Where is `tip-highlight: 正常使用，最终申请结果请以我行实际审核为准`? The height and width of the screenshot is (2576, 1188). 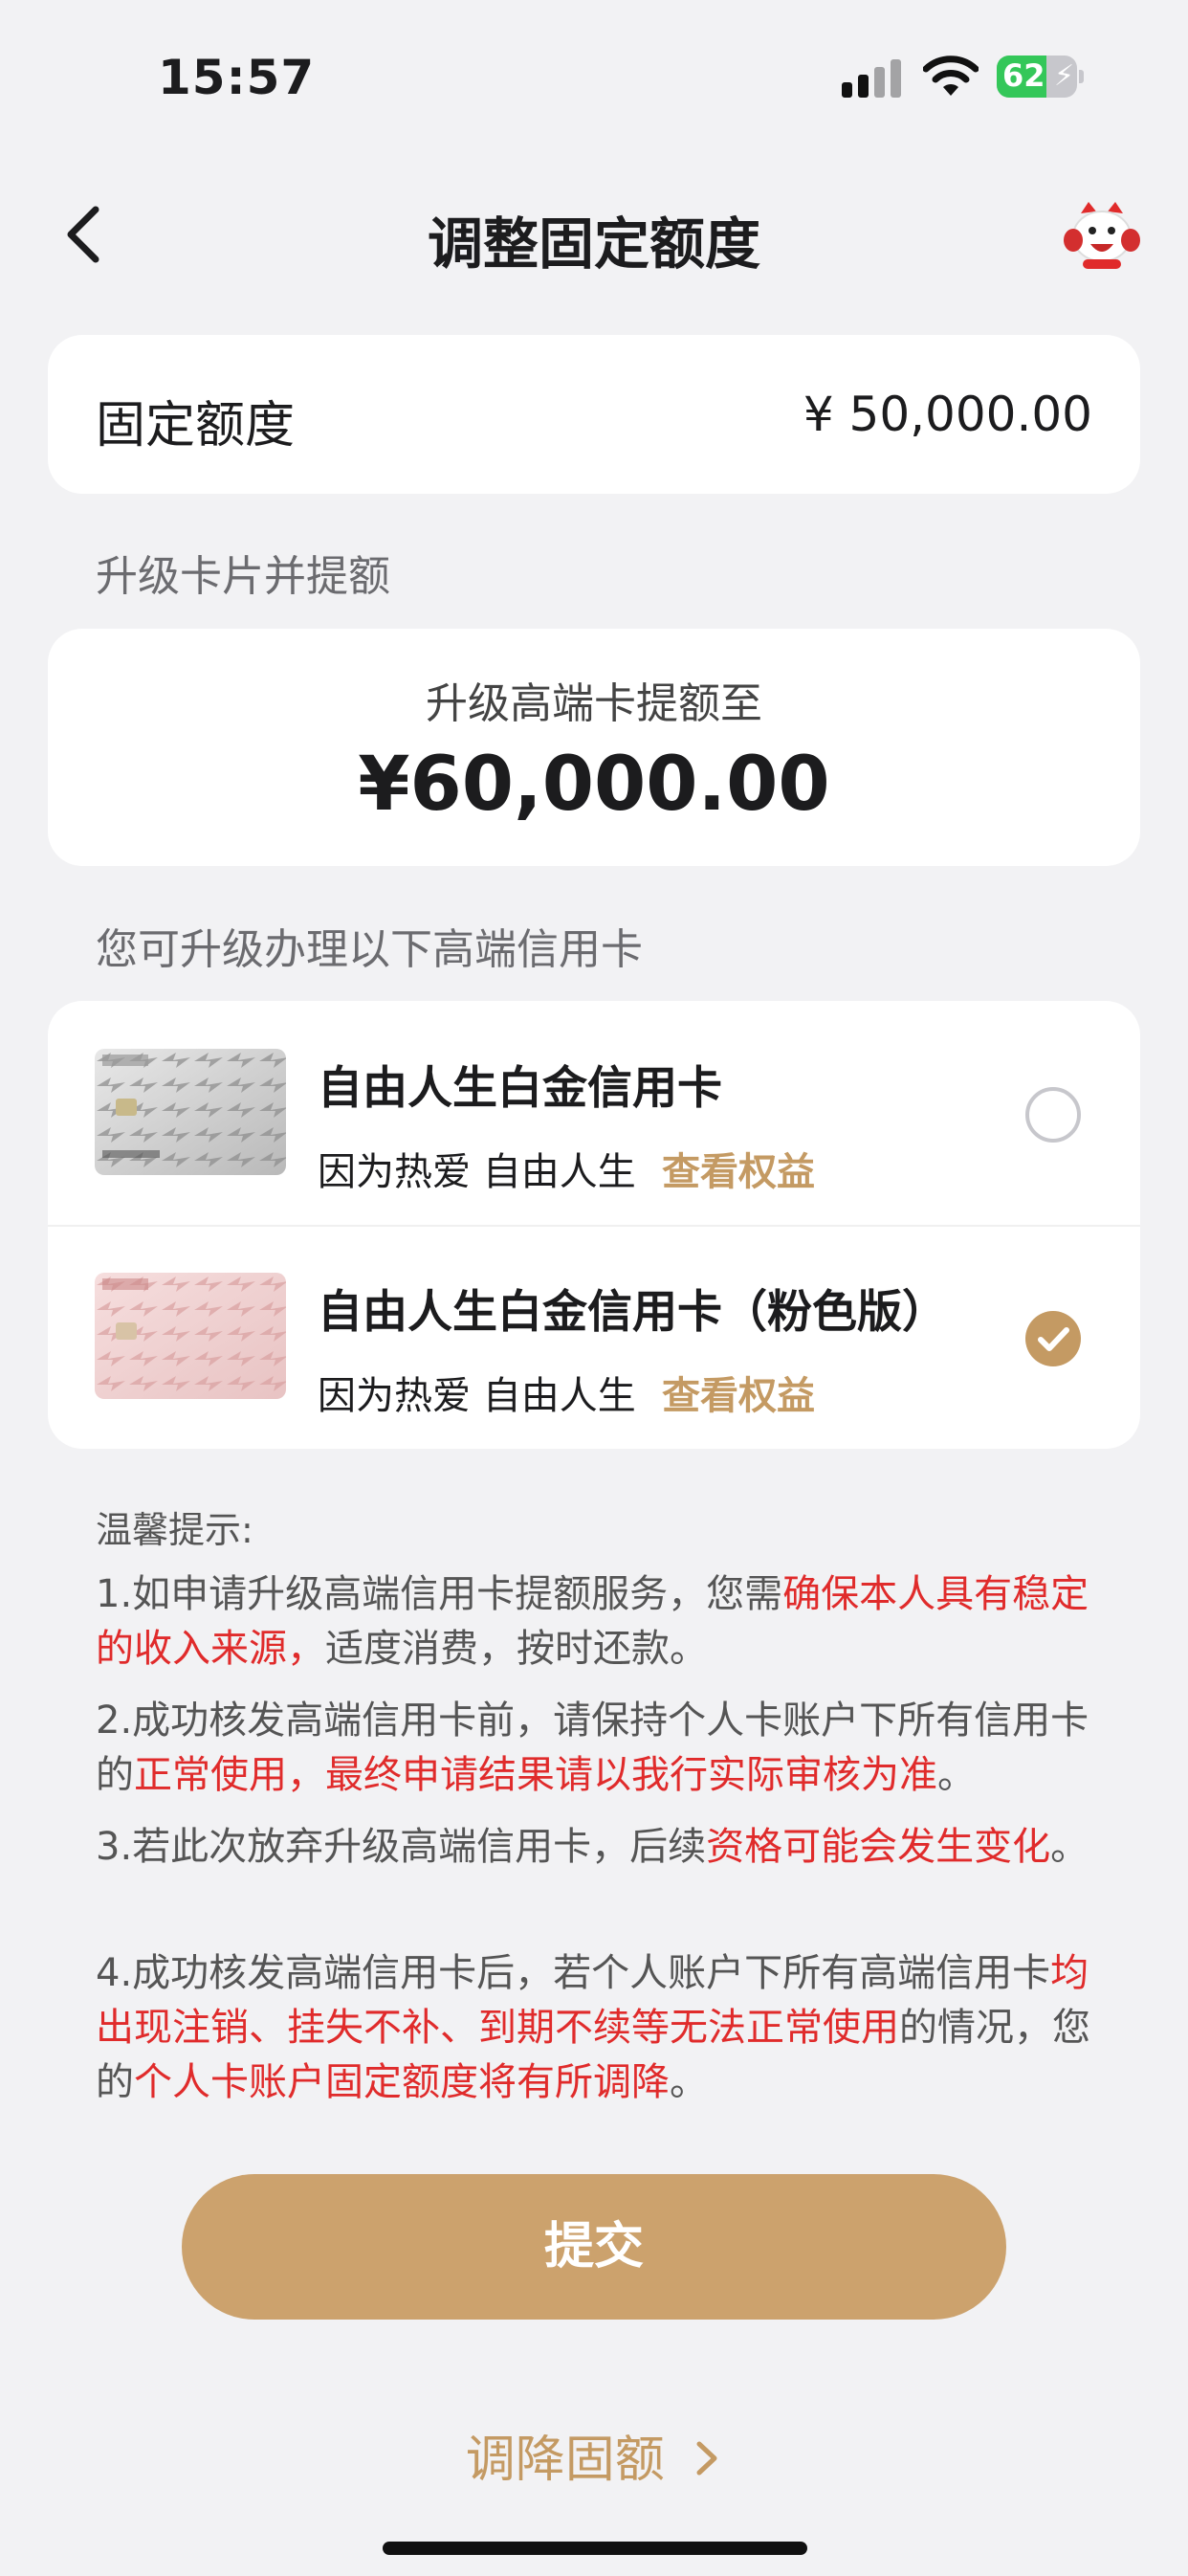
tip-highlight: 正常使用，最终申请结果请以我行实际审核为准 is located at coordinates (535, 1775).